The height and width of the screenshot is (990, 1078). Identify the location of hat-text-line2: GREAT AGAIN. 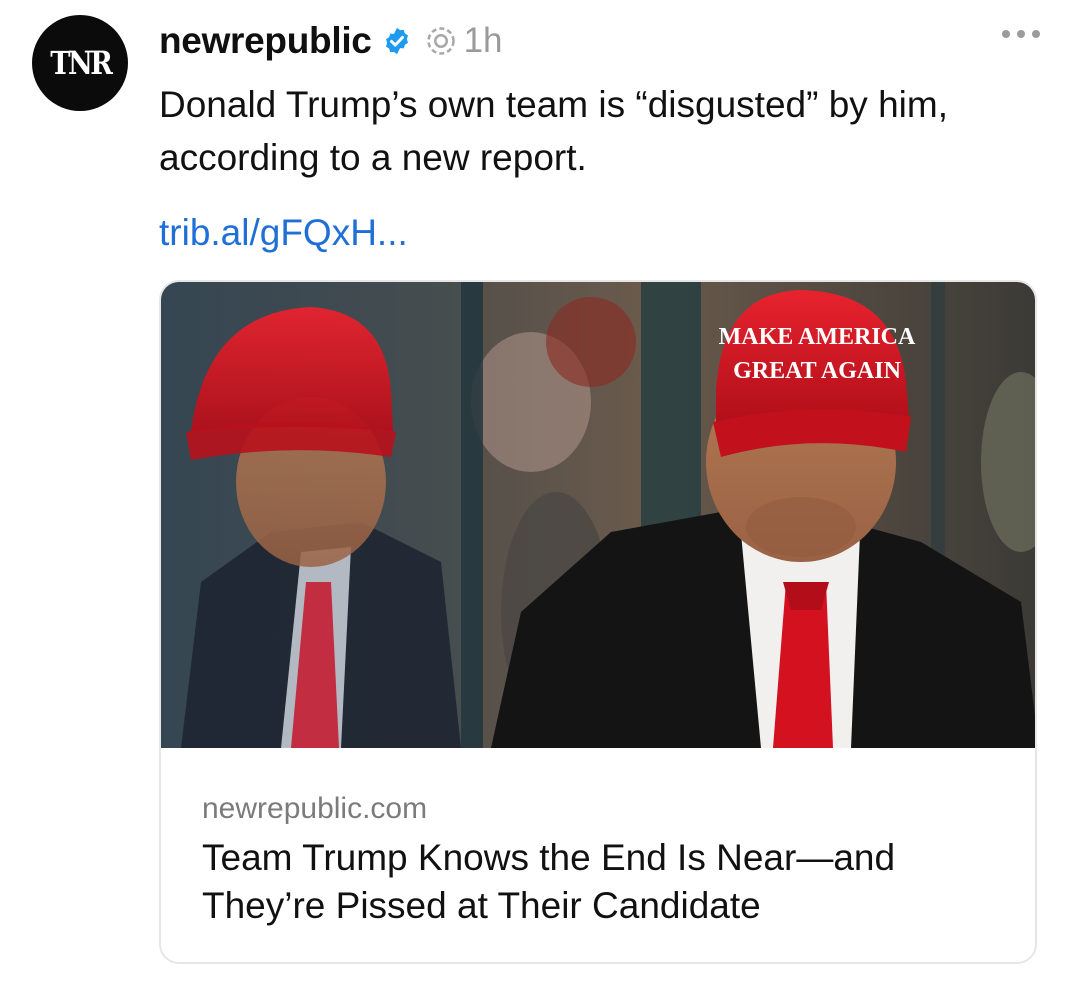
(817, 371).